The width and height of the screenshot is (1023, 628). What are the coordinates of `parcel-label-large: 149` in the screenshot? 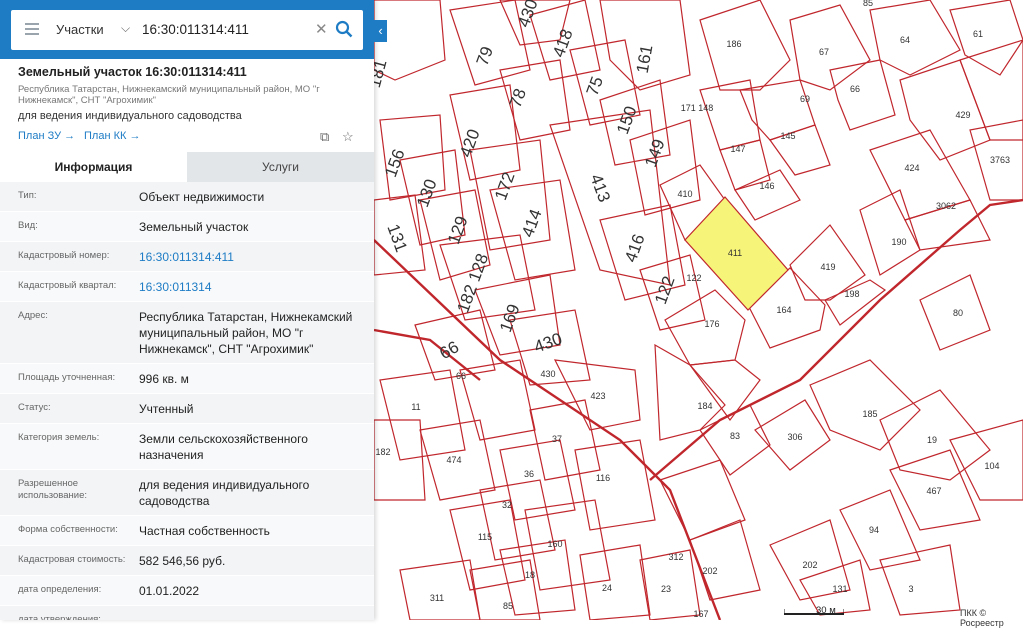 It's located at (655, 153).